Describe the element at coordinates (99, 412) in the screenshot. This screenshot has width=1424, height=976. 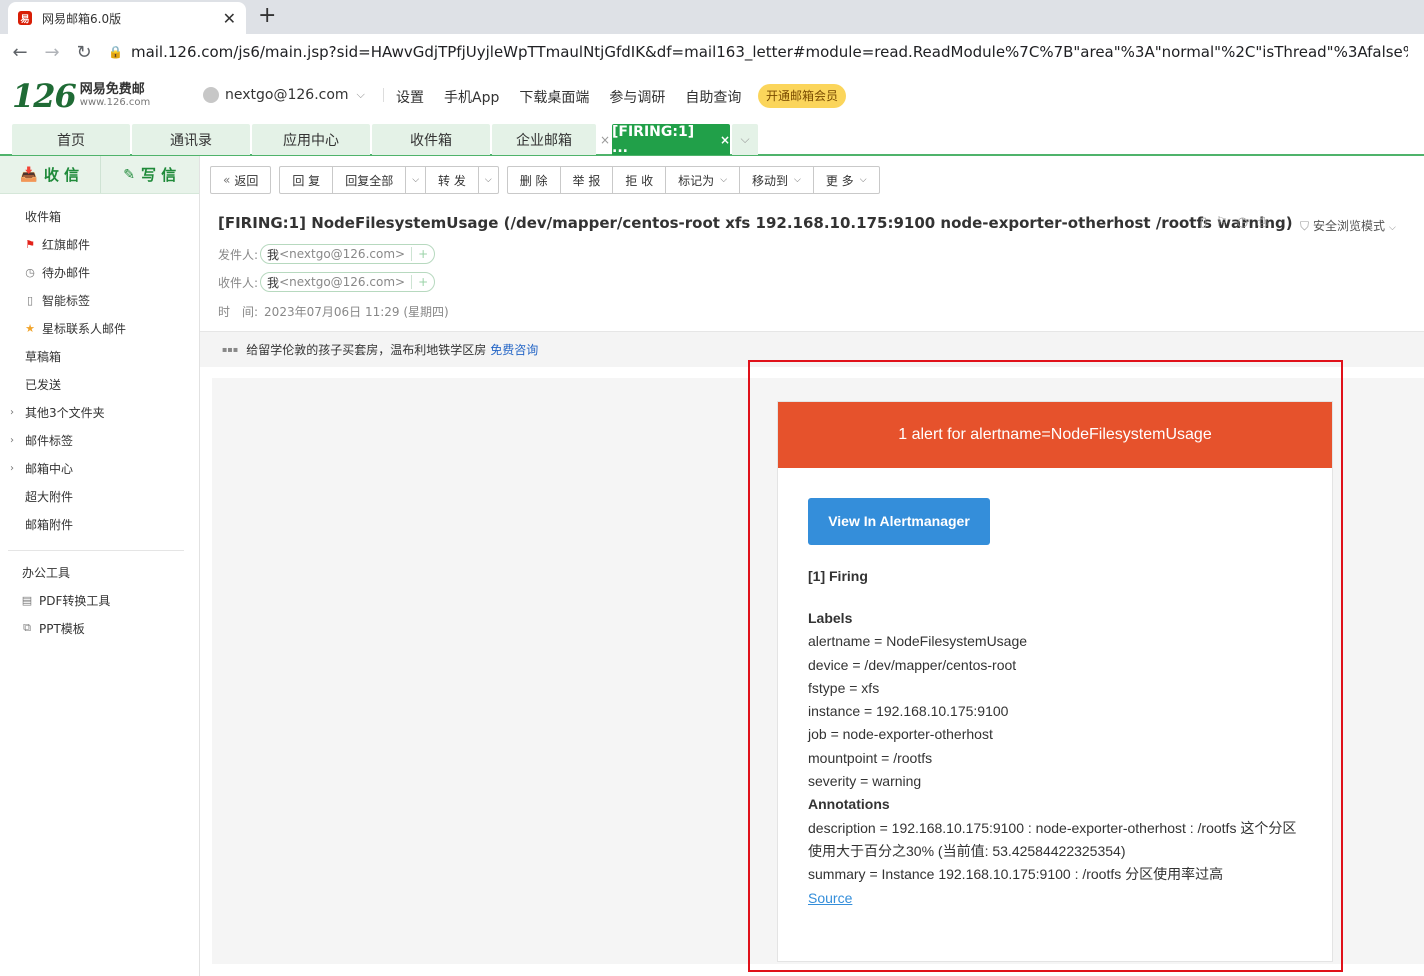
I see `sidebar-item-other-folders: › 其他3个文件夹` at that location.